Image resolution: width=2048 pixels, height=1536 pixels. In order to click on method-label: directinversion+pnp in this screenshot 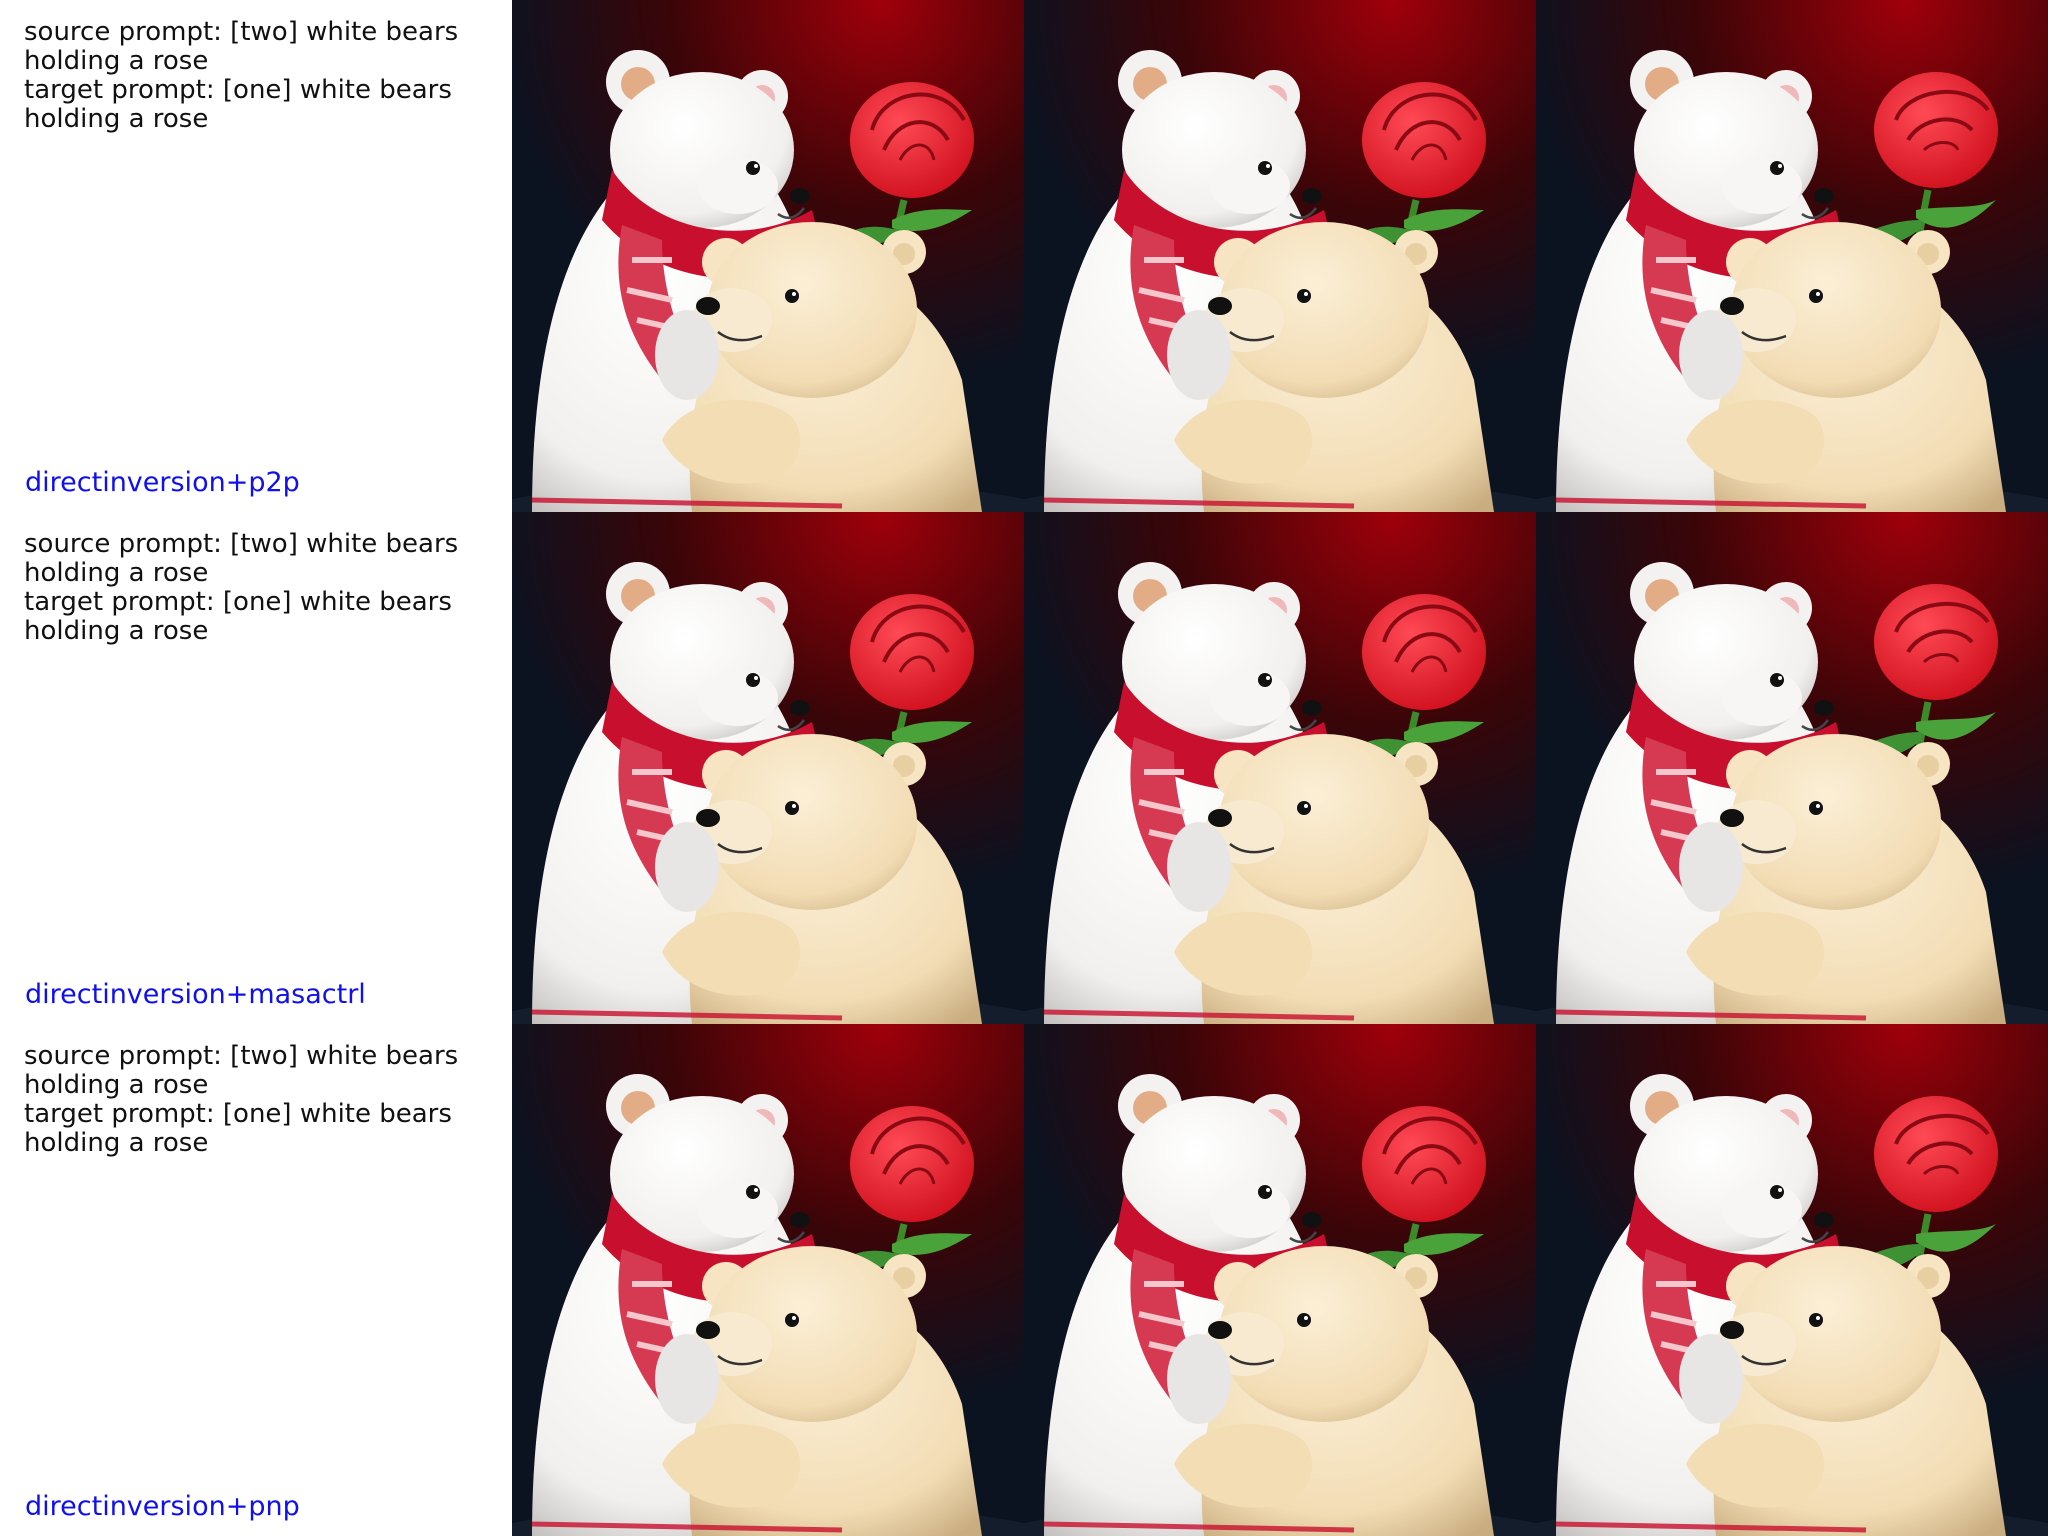, I will do `click(162, 1506)`.